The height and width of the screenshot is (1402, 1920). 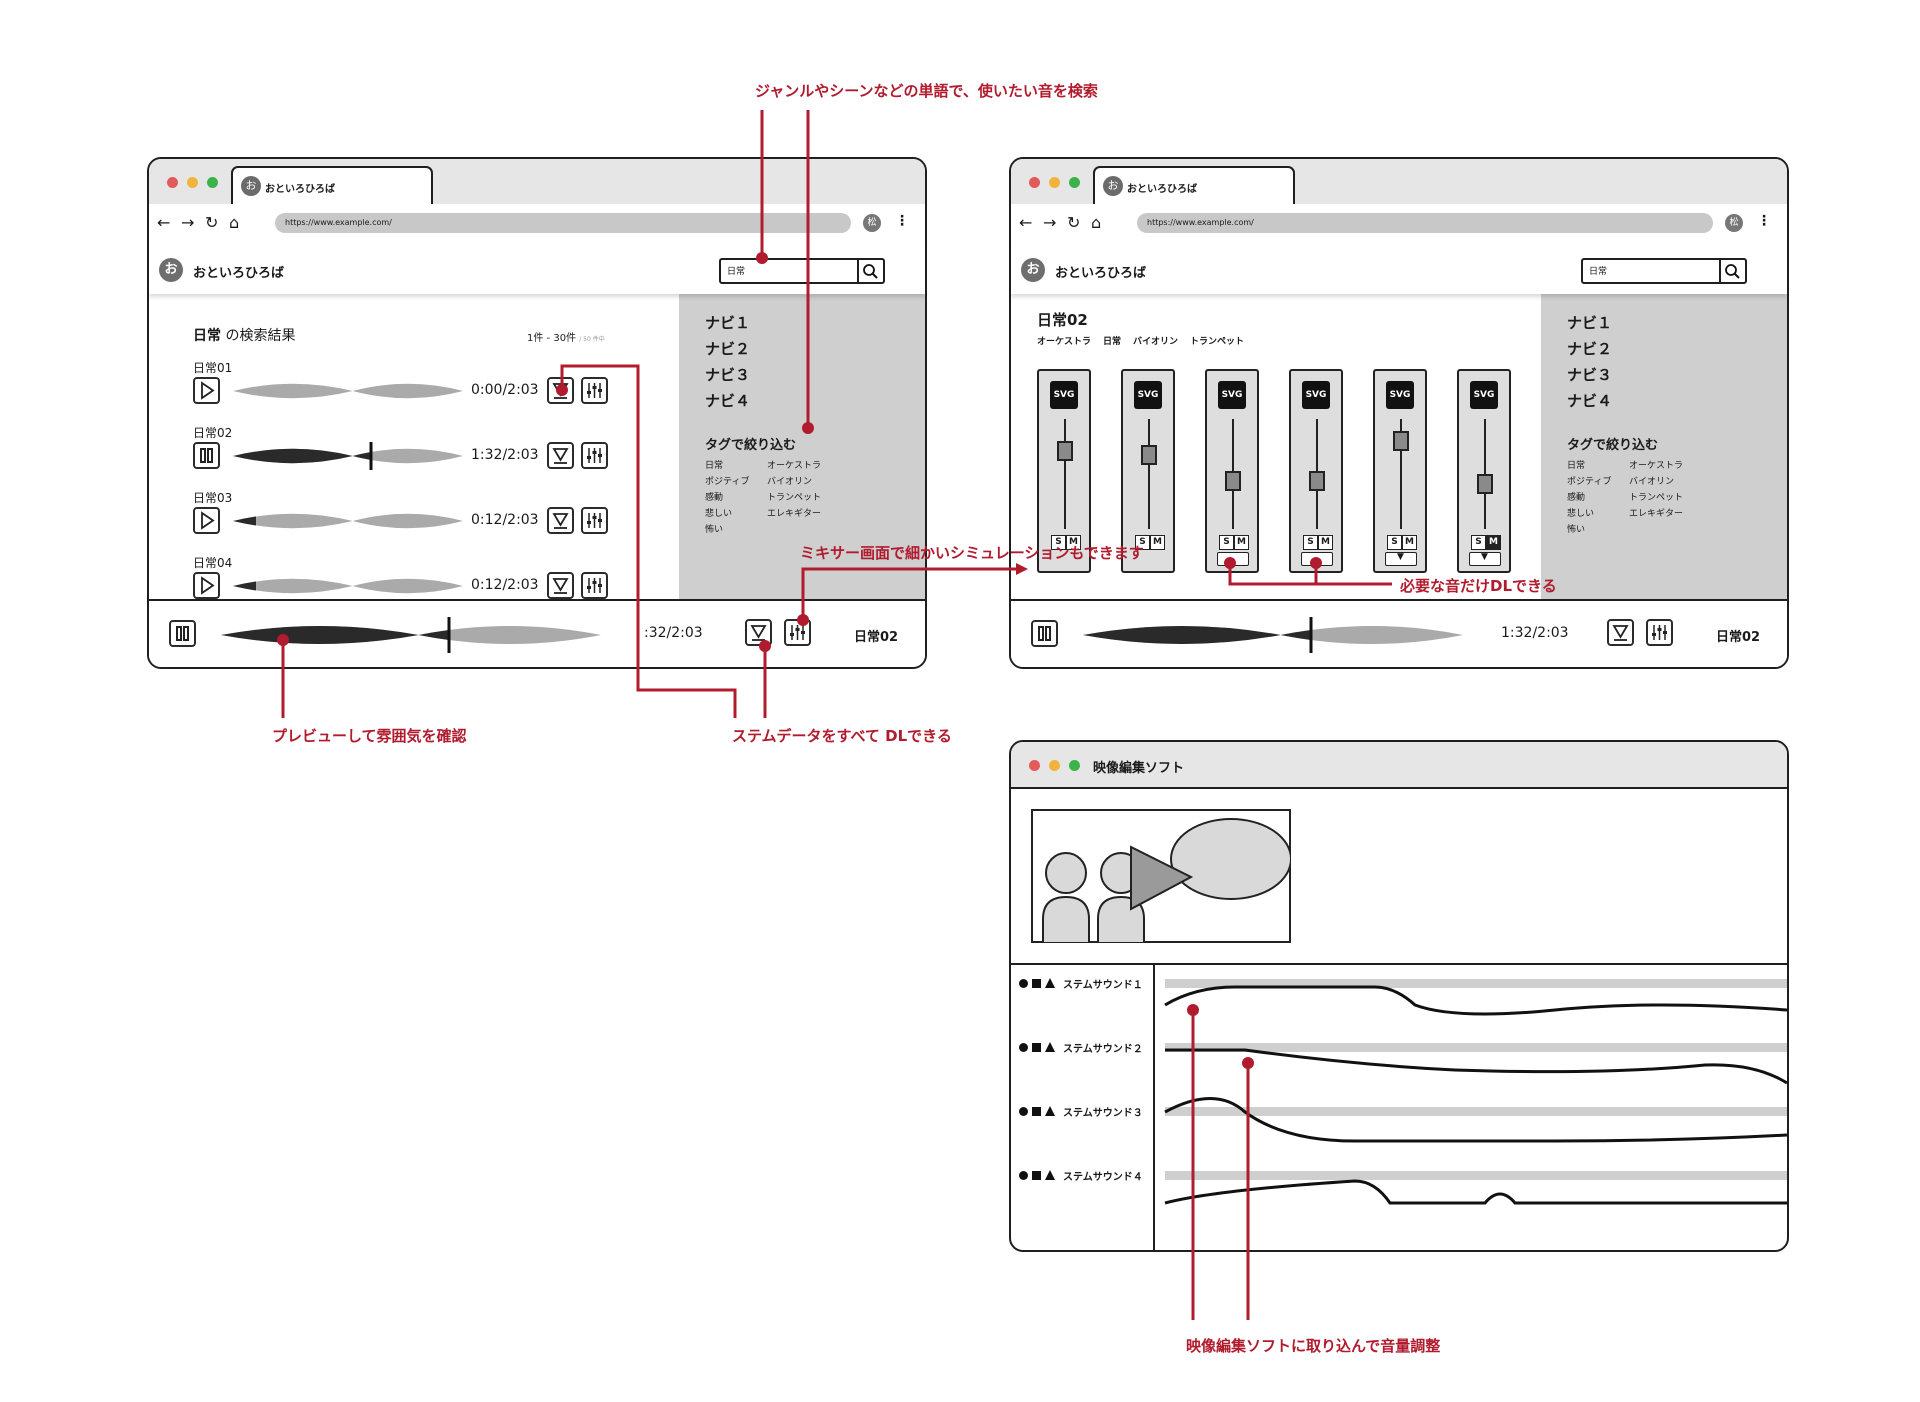 What do you see at coordinates (212, 367) in the screenshot?
I see `result-title: 日常01` at bounding box center [212, 367].